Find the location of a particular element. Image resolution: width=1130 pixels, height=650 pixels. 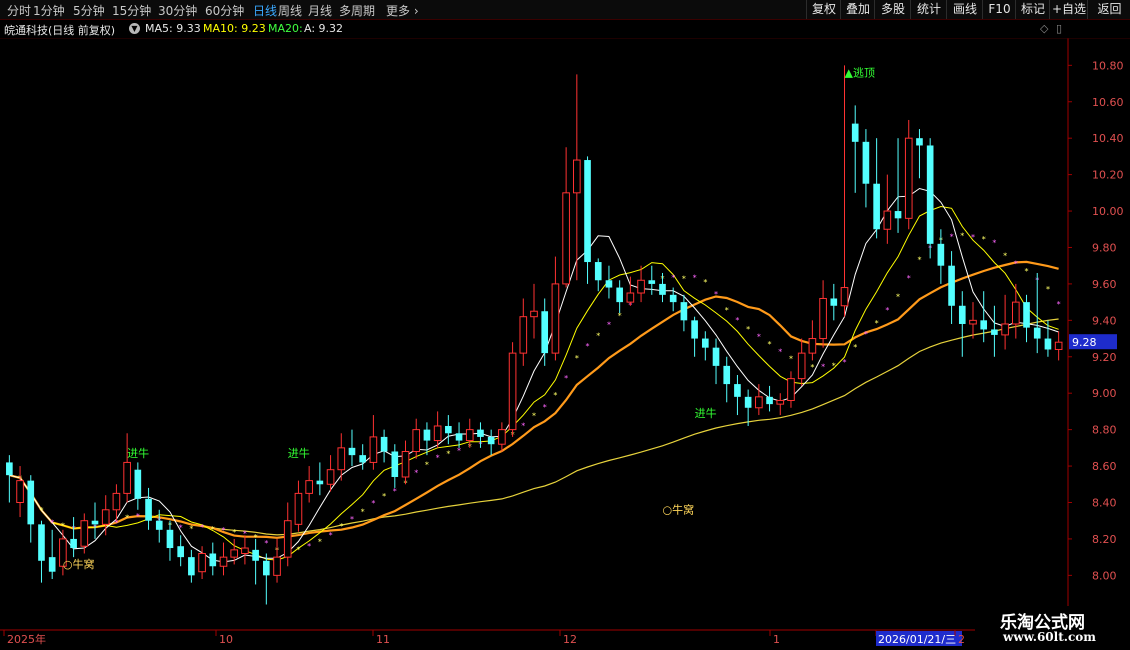

period-tab: 1分钟 is located at coordinates (49, 10).